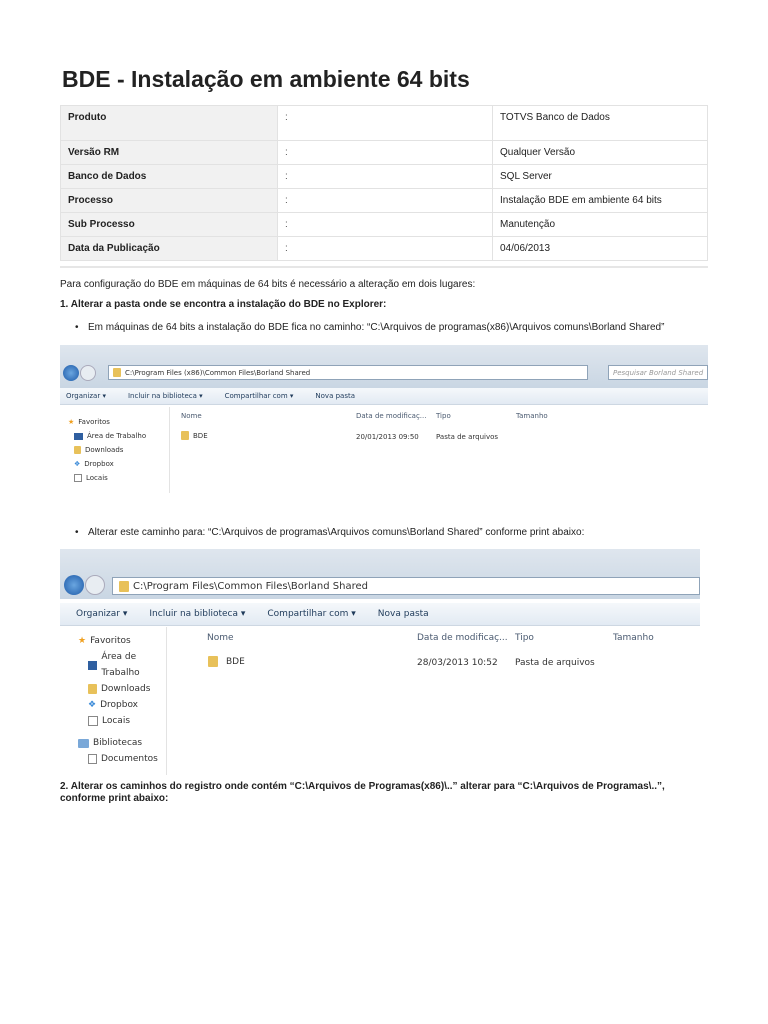 The width and height of the screenshot is (768, 1024). Describe the element at coordinates (266, 79) in the screenshot. I see `page-title: BDE - Instalação em ambiente 64 bits` at that location.